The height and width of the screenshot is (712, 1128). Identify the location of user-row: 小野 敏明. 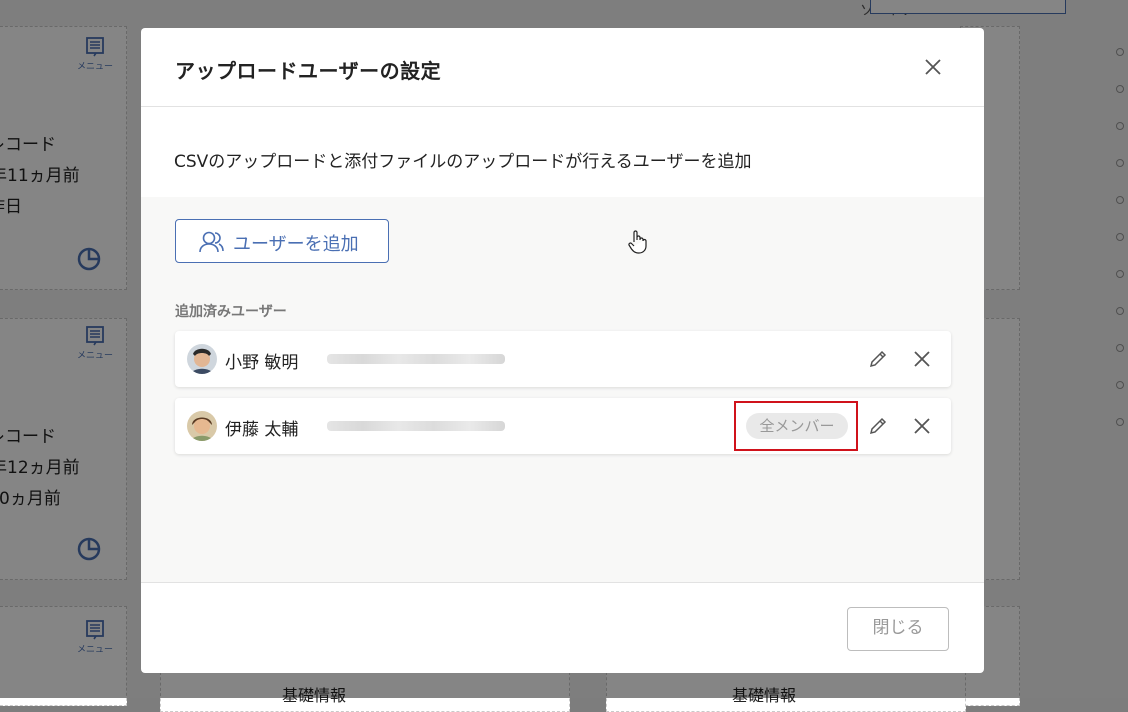
(563, 359).